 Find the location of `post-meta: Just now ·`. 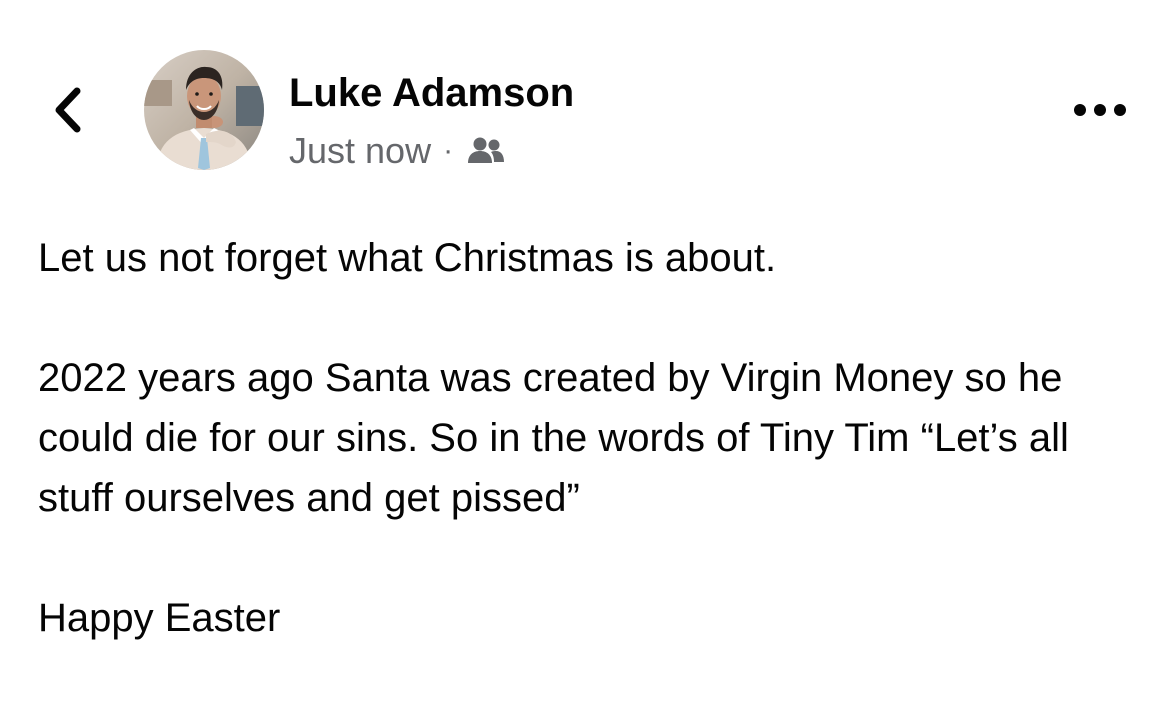

post-meta: Just now · is located at coordinates (398, 151).